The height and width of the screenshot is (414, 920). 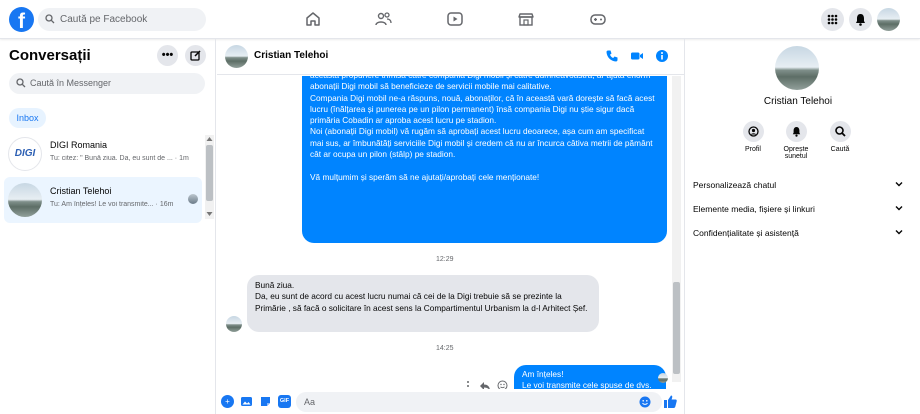 What do you see at coordinates (840, 149) in the screenshot?
I see `search-label: Caută` at bounding box center [840, 149].